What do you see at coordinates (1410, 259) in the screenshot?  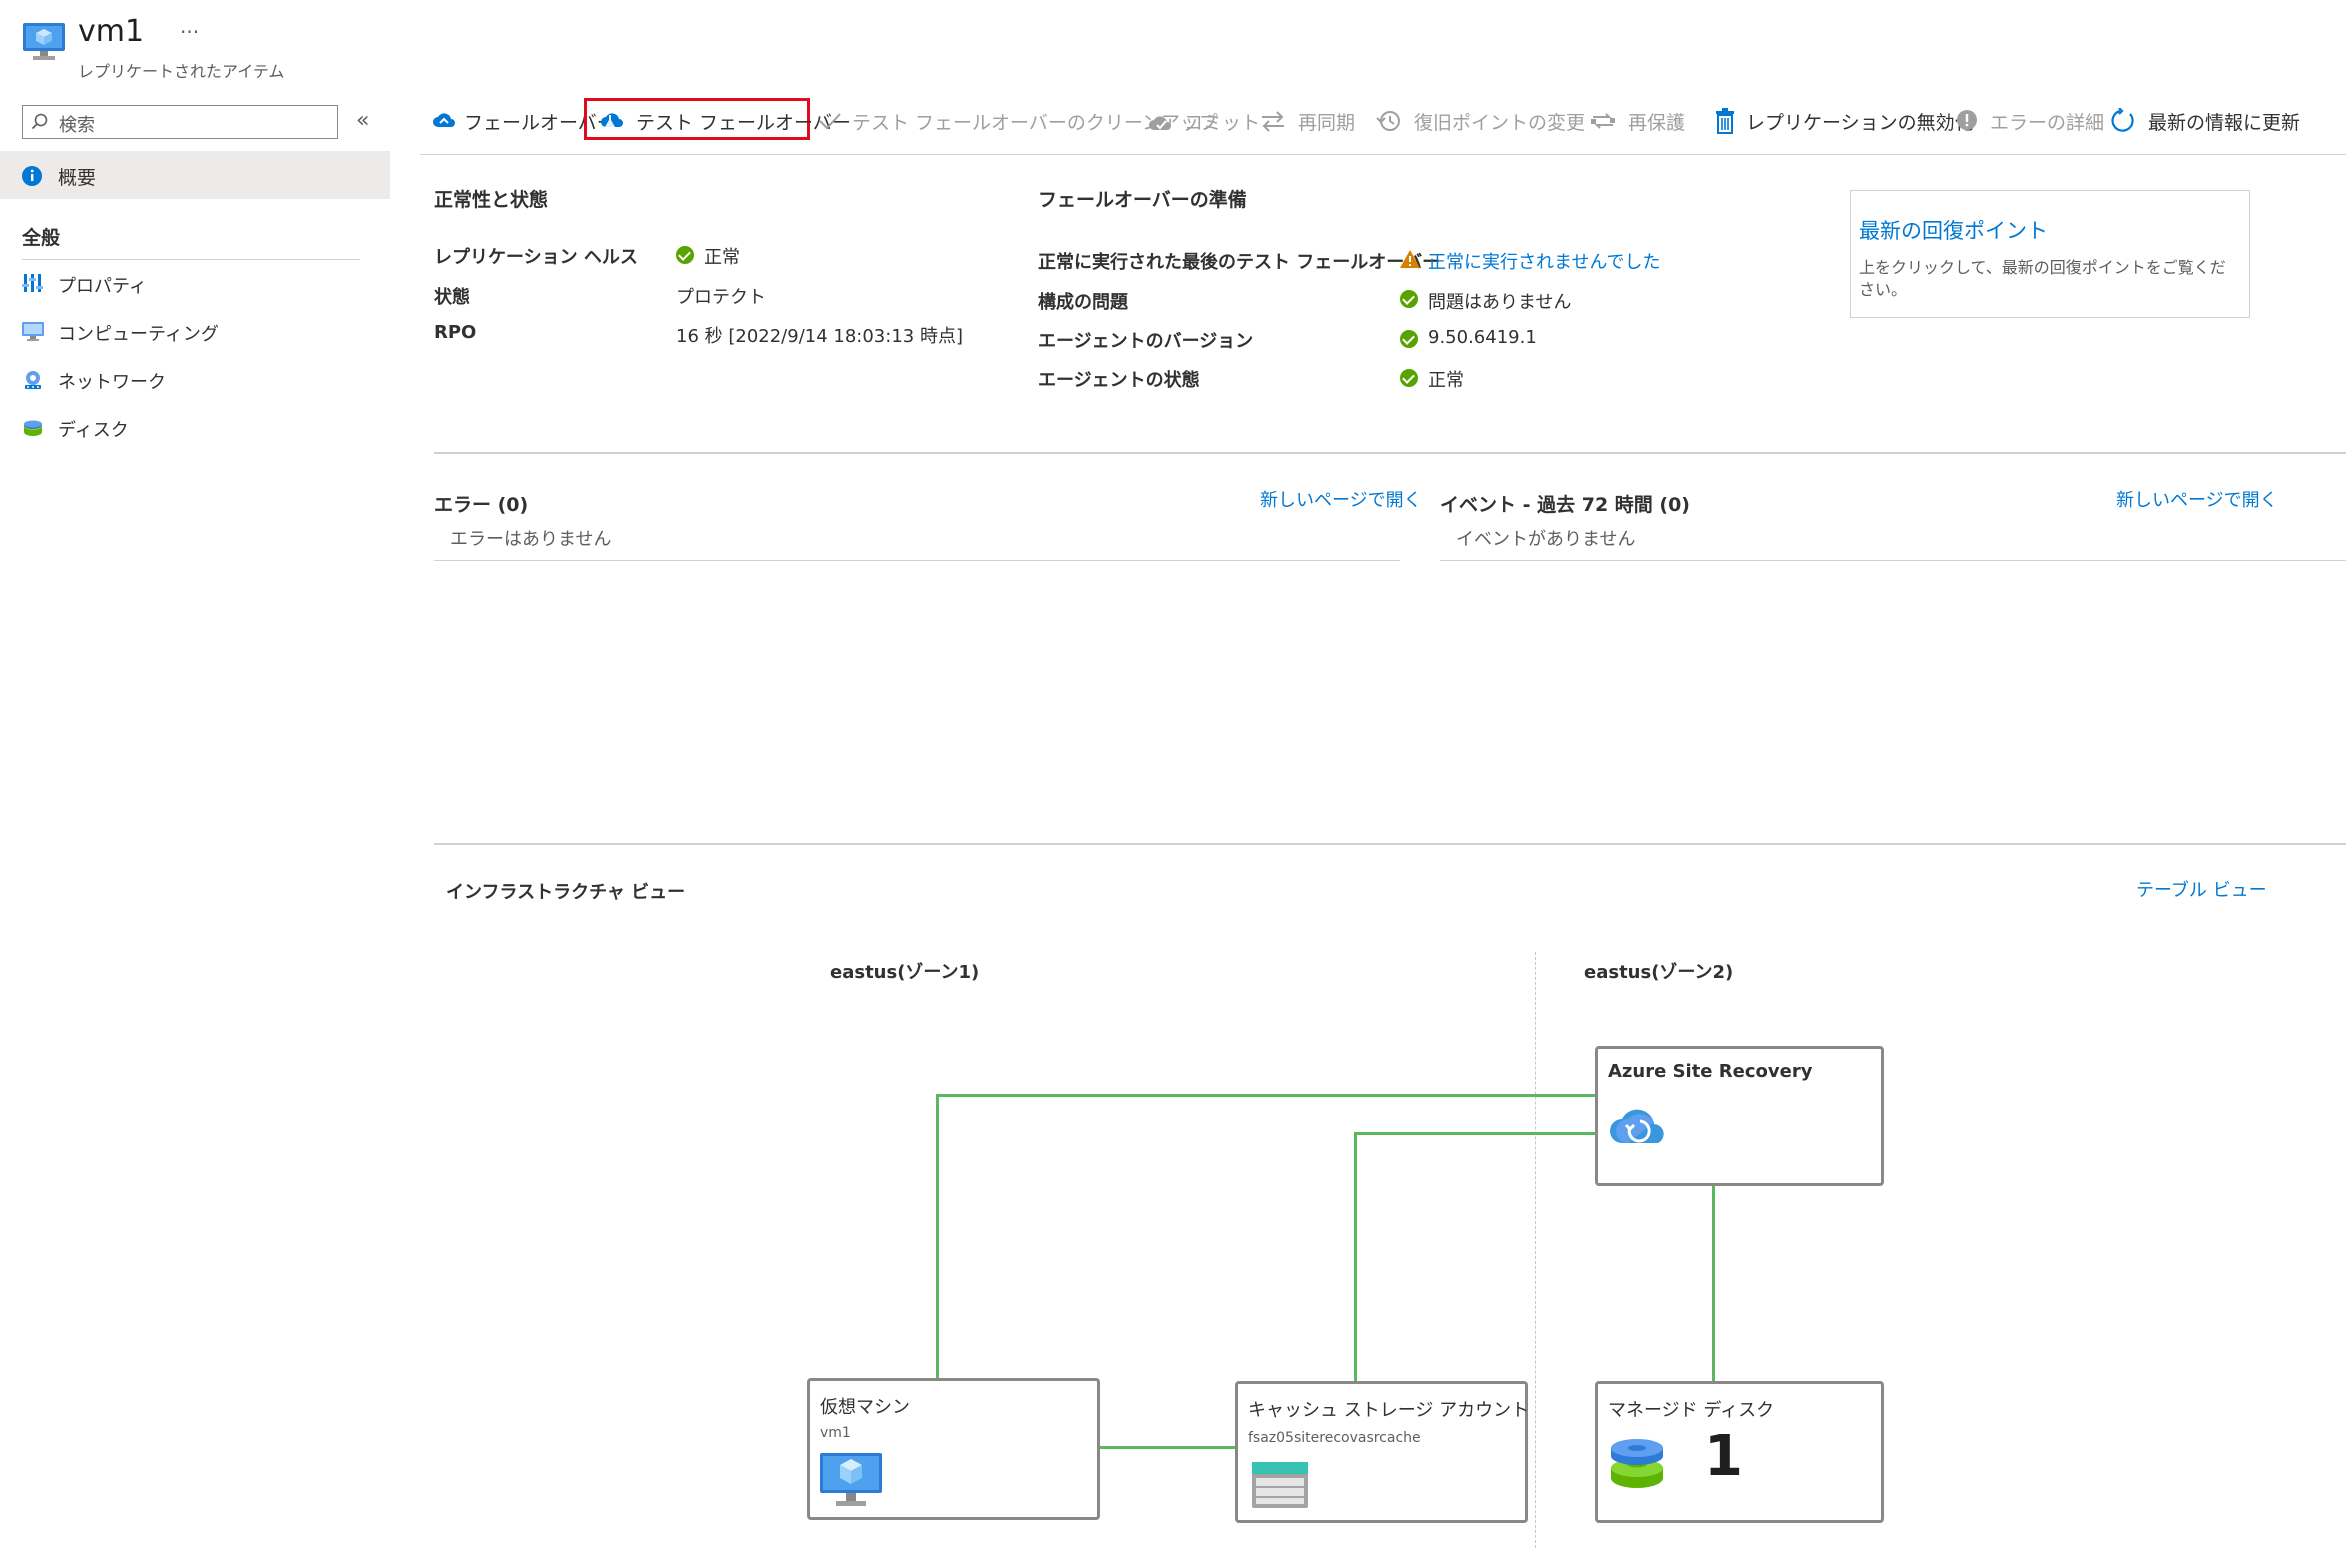 I see `warning-icon` at bounding box center [1410, 259].